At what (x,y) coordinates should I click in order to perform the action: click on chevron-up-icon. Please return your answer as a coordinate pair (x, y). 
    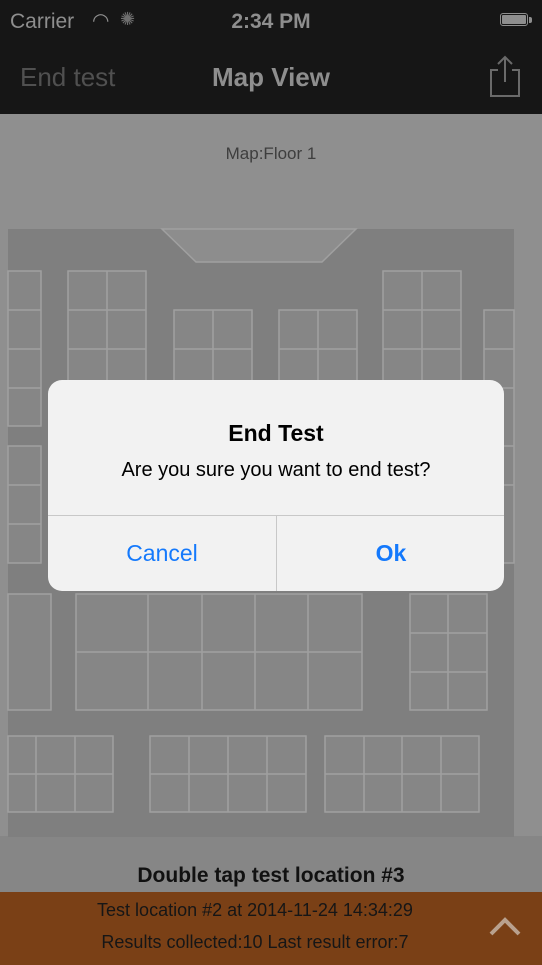
    Looking at the image, I should click on (505, 926).